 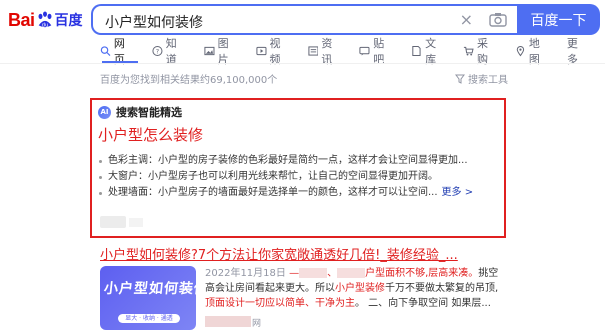 What do you see at coordinates (376, 51) in the screenshot?
I see `tab-tieba: 贴吧` at bounding box center [376, 51].